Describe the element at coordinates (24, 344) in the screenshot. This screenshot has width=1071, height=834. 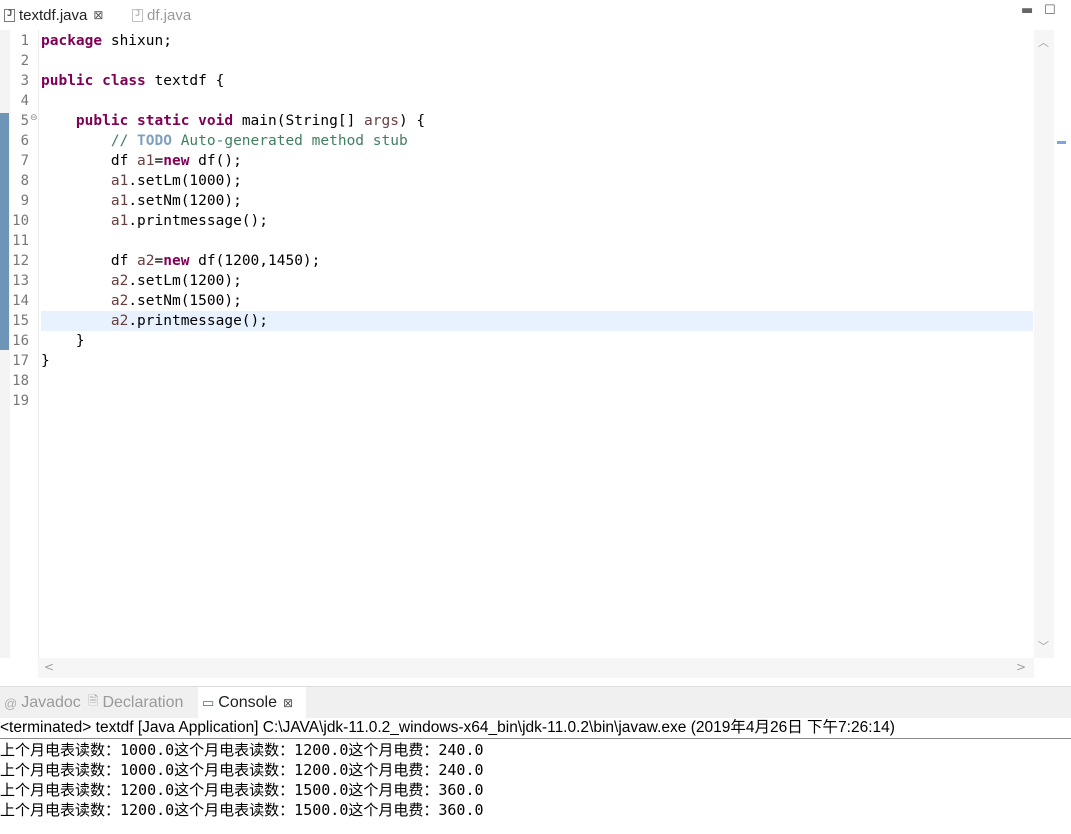
I see `line-number-gutter: 1 2 3 4 5 ⊖ 6 7 8 9 10 11 12 13 14 15 16 17 18 19` at that location.